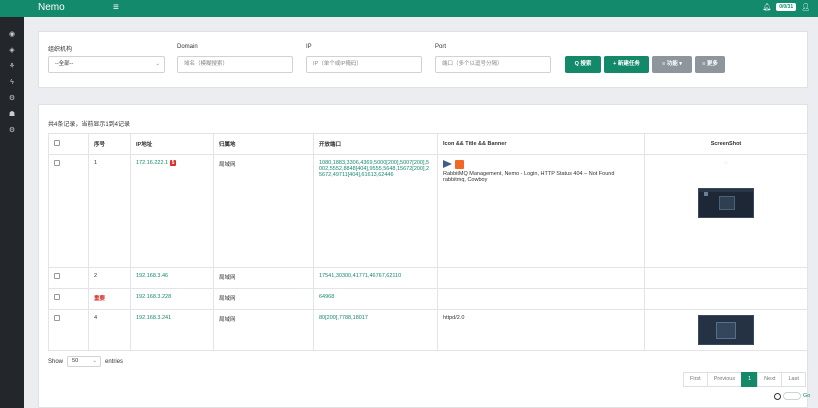 Image resolution: width=818 pixels, height=408 pixels. I want to click on column-header: 归属地, so click(263, 144).